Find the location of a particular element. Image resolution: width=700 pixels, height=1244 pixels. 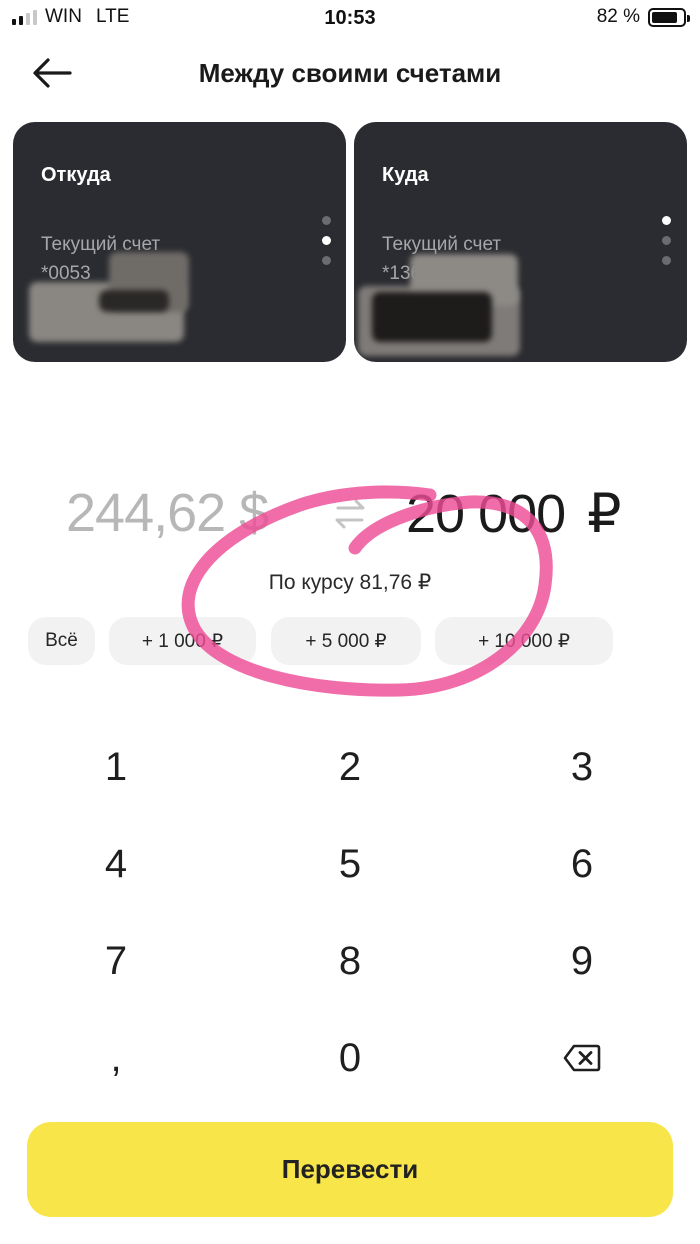

key-2: 2 is located at coordinates (350, 767).